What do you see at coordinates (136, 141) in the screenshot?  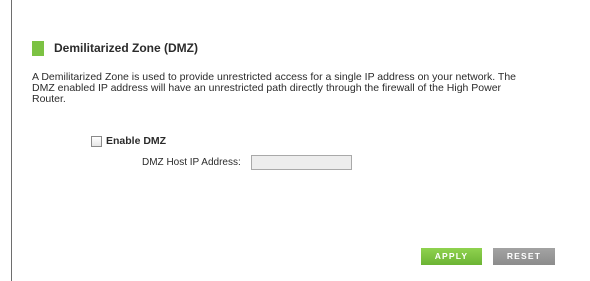 I see `enable-dmz-label: Enable DMZ` at bounding box center [136, 141].